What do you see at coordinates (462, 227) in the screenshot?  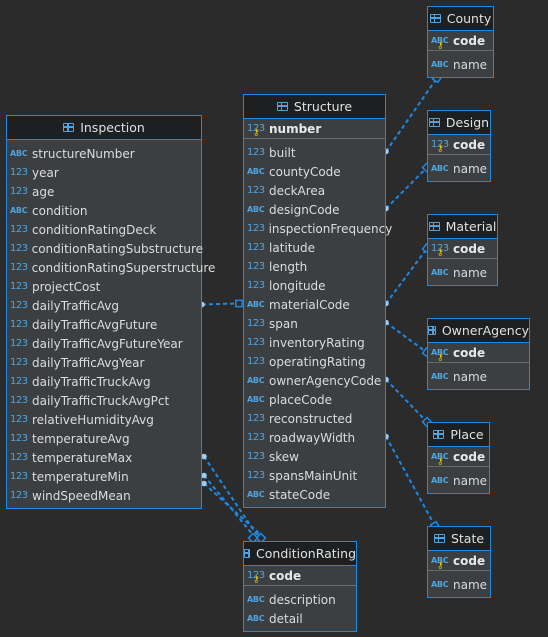 I see `entity-header: Material` at bounding box center [462, 227].